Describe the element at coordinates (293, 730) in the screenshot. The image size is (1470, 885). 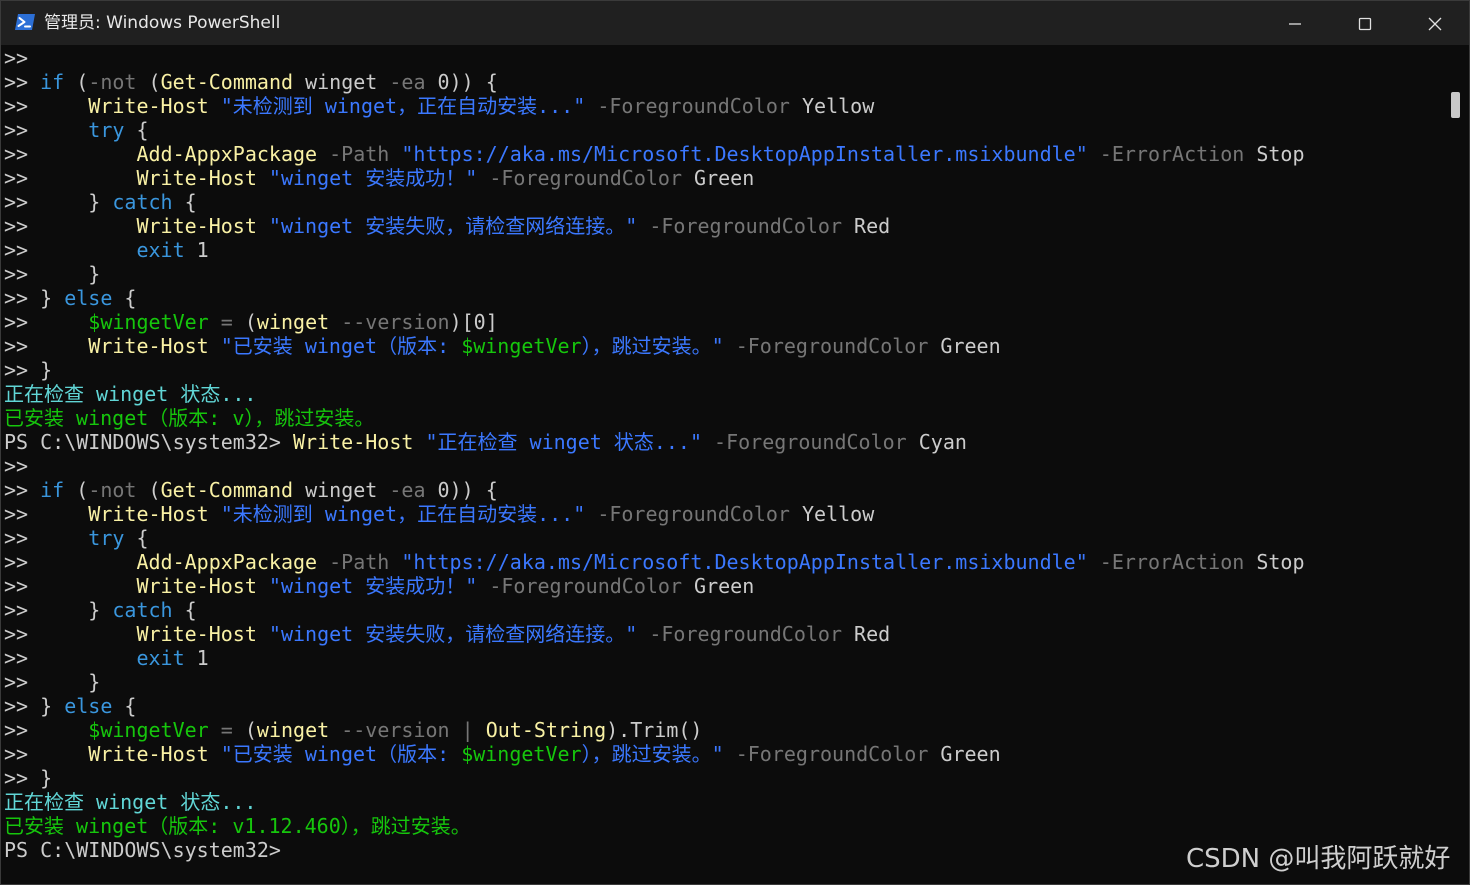
I see `token-command: winget` at that location.